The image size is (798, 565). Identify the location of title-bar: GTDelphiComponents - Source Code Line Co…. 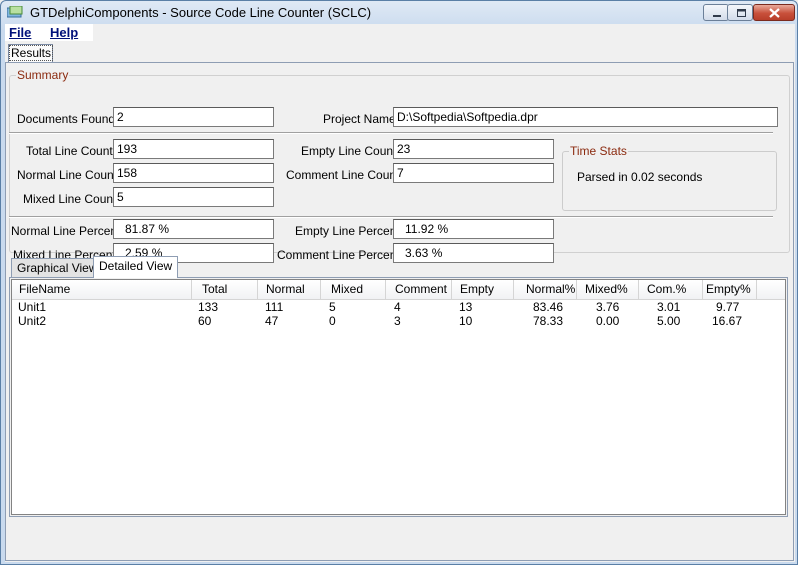
(399, 12).